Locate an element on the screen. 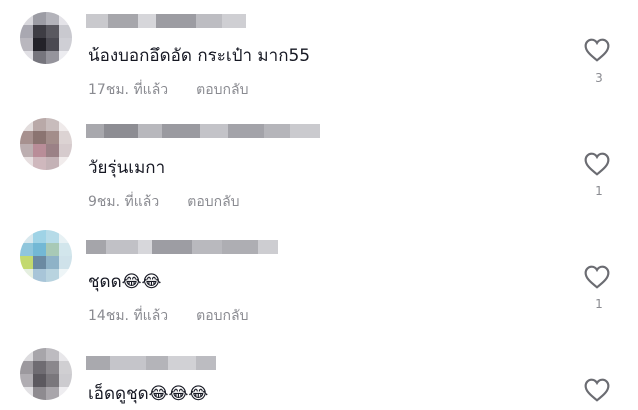 This screenshot has height=410, width=638. comment-time: 9ชม. ที่แล้ว is located at coordinates (124, 202).